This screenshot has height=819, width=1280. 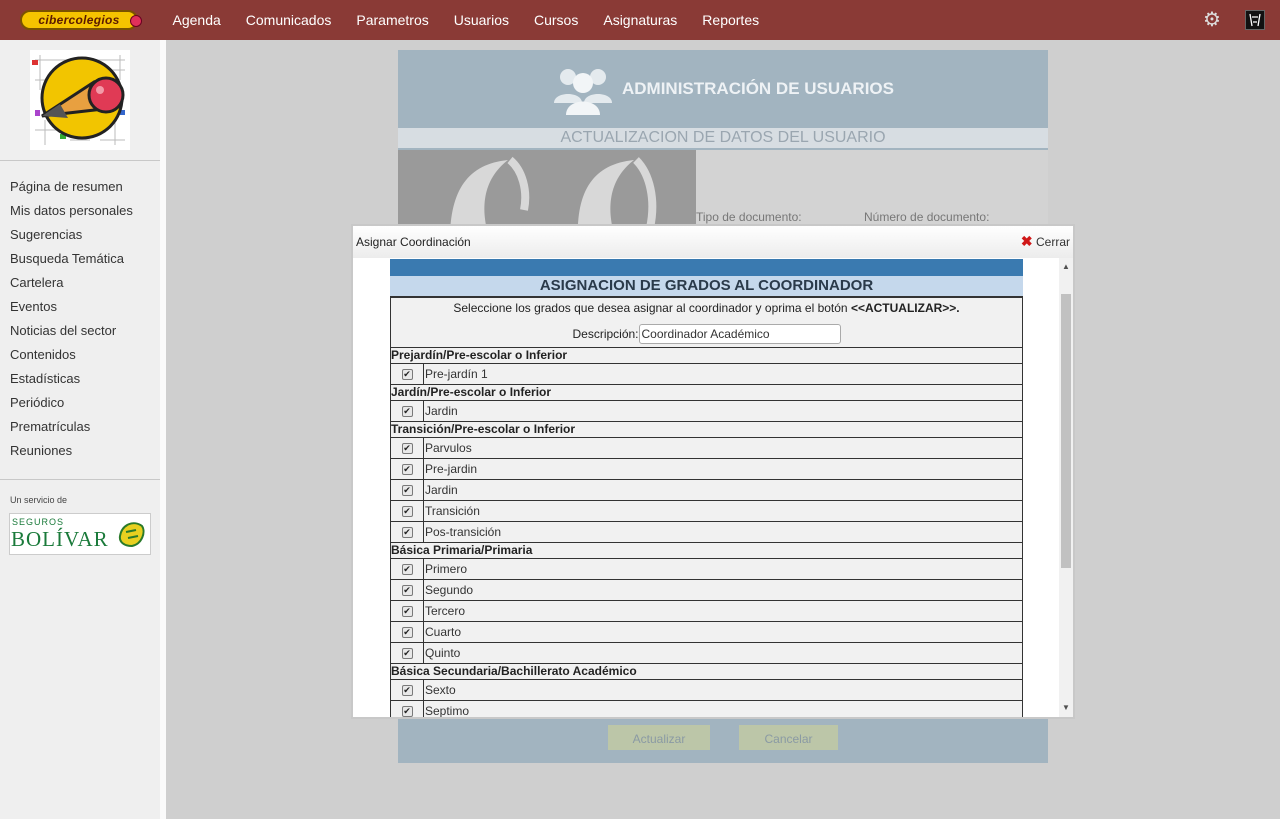 What do you see at coordinates (927, 217) in the screenshot?
I see `doc-number-label: Número de documento:` at bounding box center [927, 217].